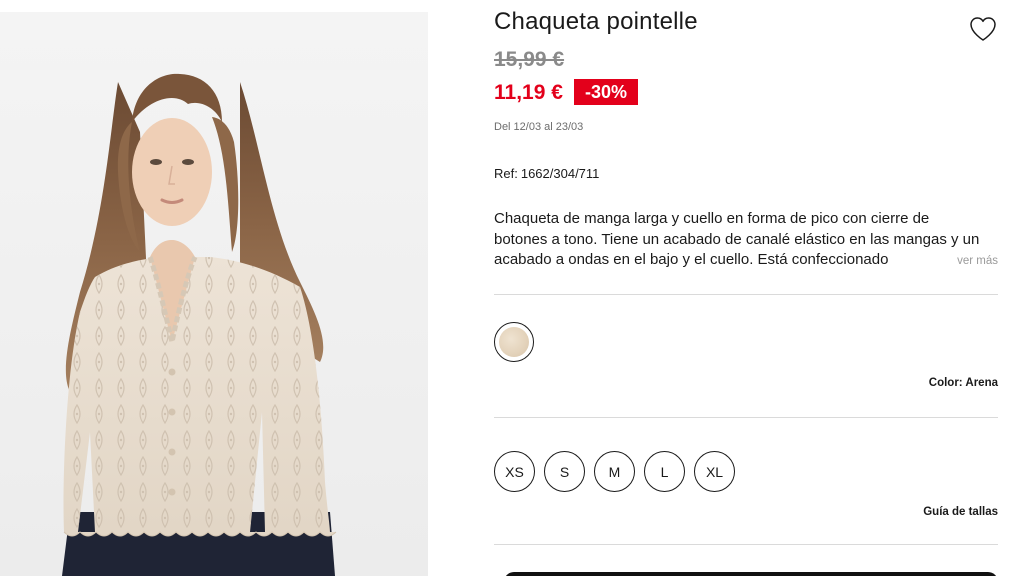 This screenshot has width=1024, height=576. I want to click on size-option-l: L, so click(664, 471).